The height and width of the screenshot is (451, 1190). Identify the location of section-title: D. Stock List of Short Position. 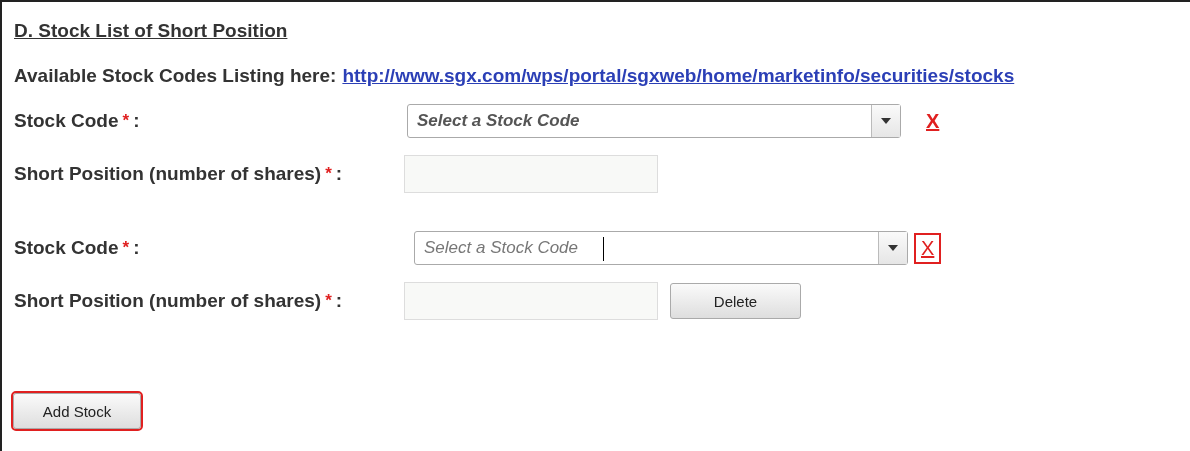
(151, 31).